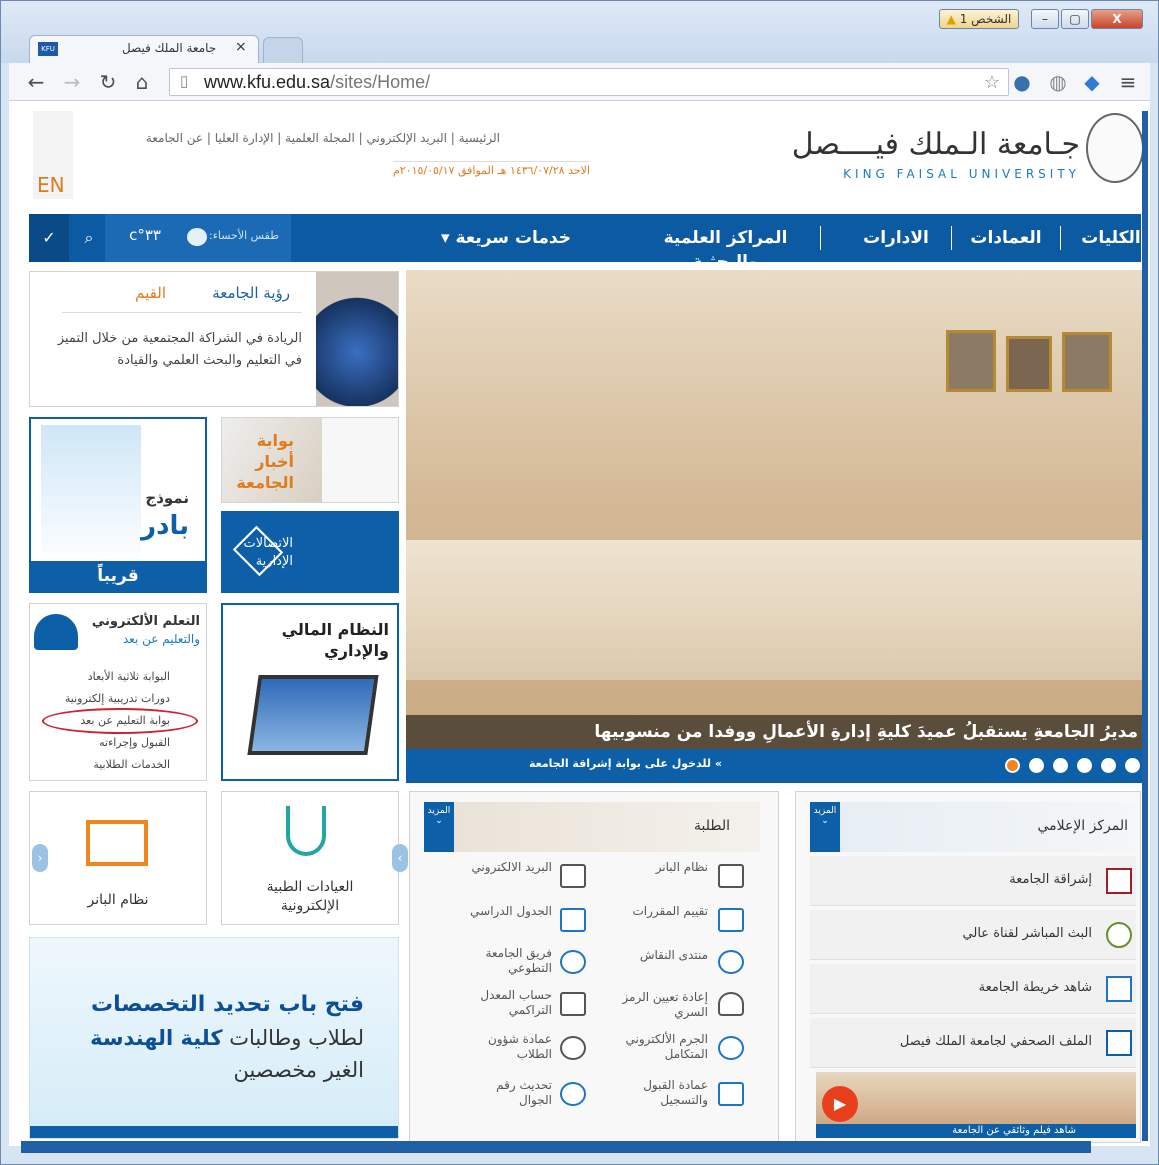  What do you see at coordinates (625, 763) in the screenshot?
I see `portal-link: » للدخول على بوابة إشراقة الجامعة` at bounding box center [625, 763].